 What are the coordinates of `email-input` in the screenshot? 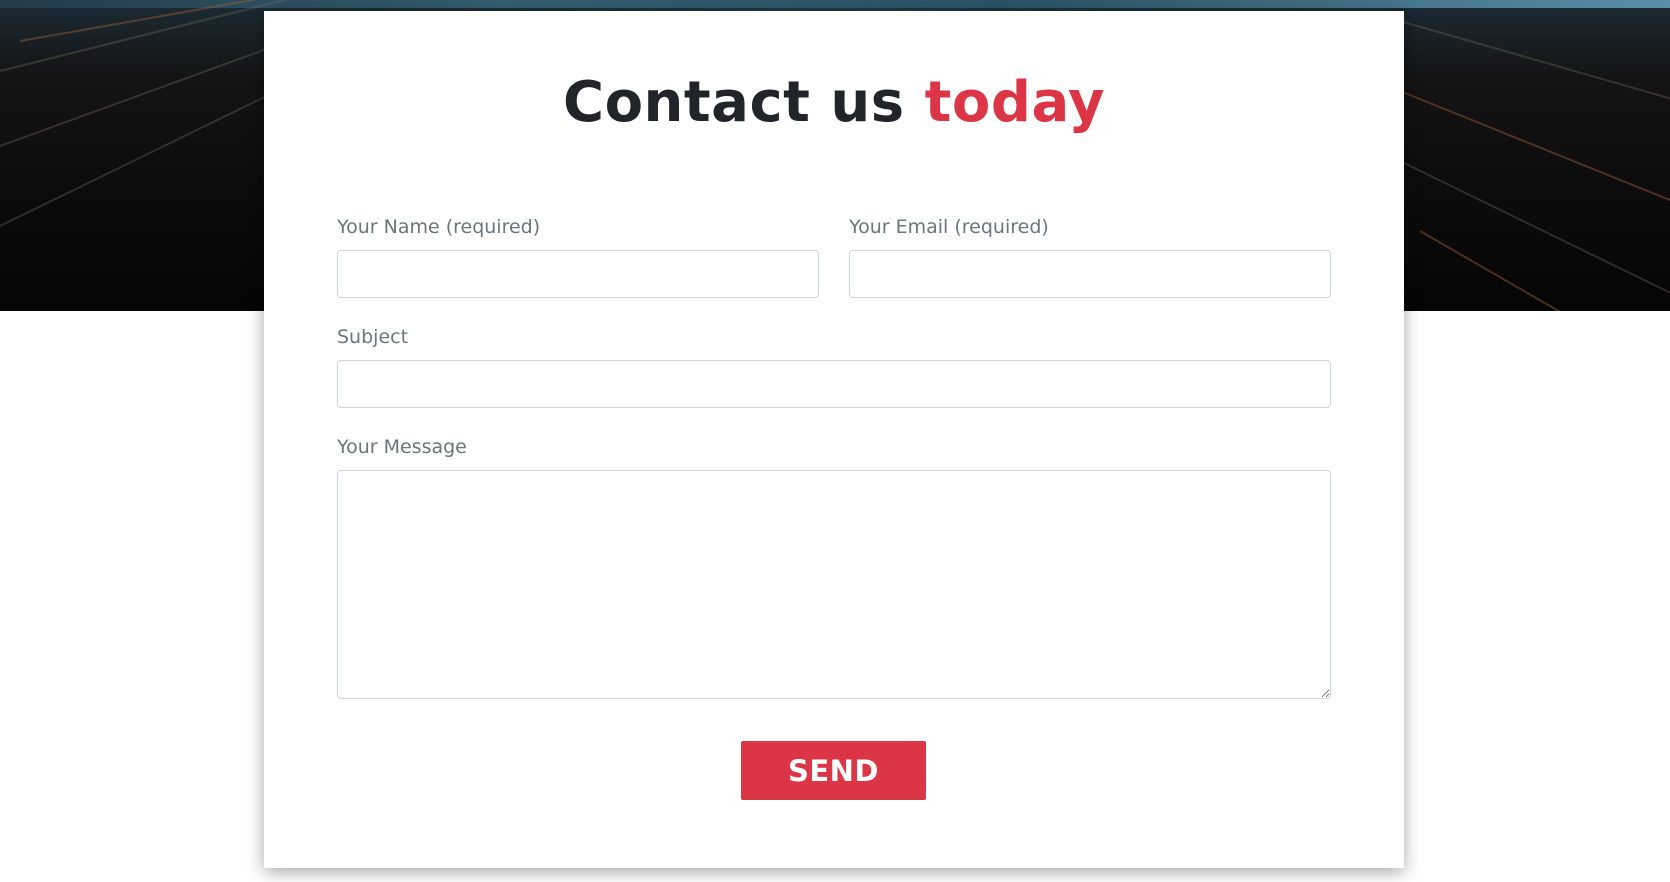 It's located at (1090, 274).